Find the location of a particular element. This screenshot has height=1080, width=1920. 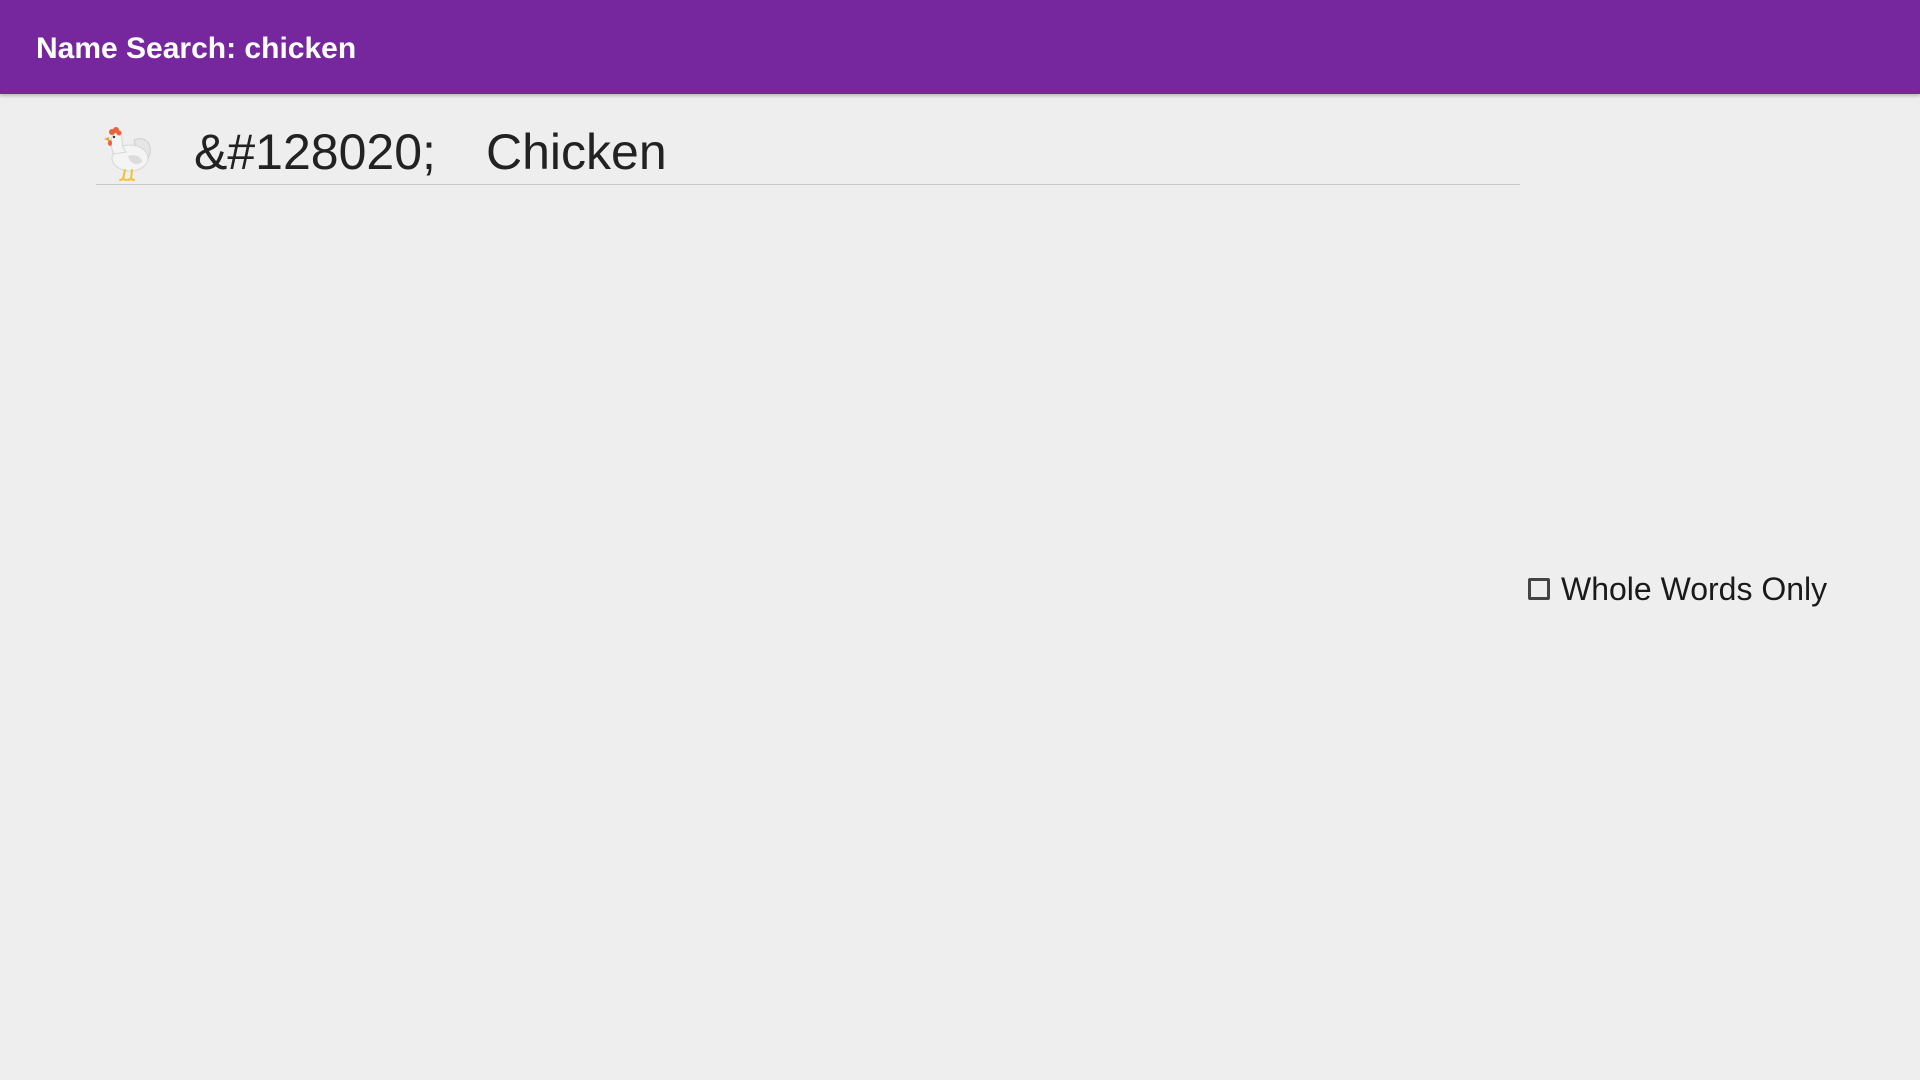

result-row: &#128020; Chicken is located at coordinates (808, 151).